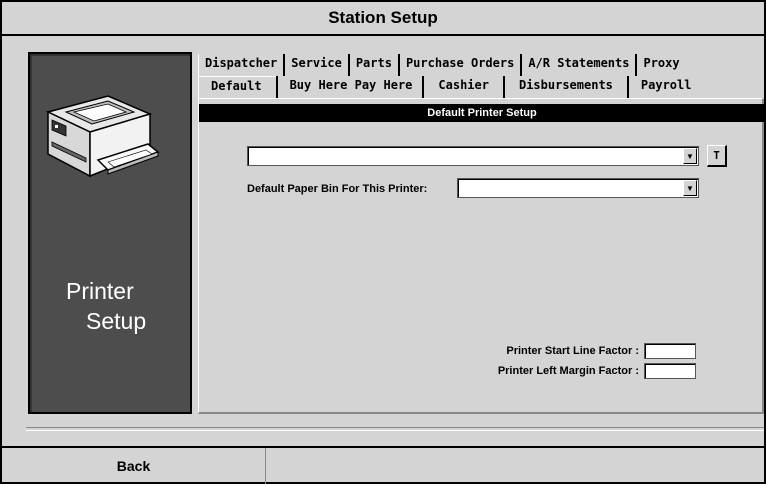  What do you see at coordinates (663, 87) in the screenshot?
I see `tab-payroll: Payroll` at bounding box center [663, 87].